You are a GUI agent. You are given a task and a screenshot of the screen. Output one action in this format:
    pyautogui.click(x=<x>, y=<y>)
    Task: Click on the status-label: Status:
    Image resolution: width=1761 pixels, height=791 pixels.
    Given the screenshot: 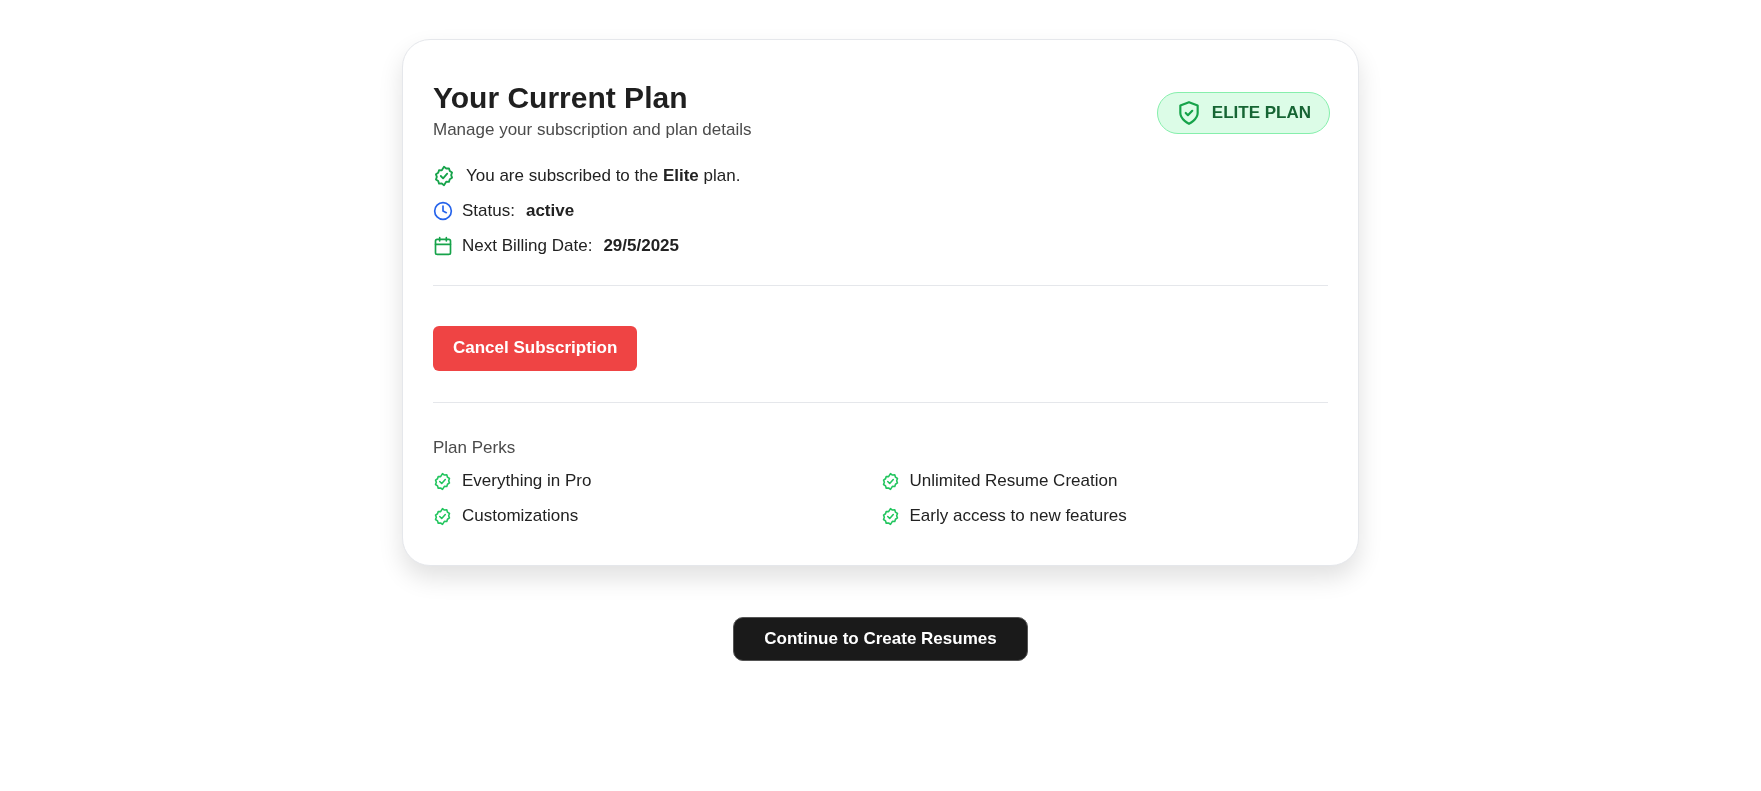 What is the action you would take?
    pyautogui.click(x=488, y=210)
    